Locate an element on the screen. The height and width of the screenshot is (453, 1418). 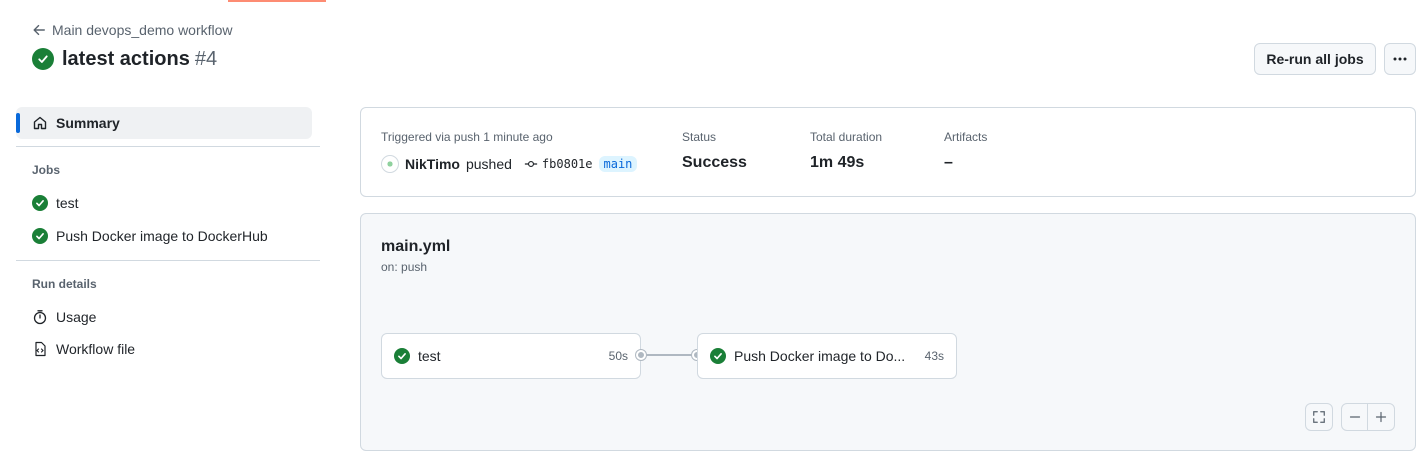
graph-job-push-docker: Push Docker image to Do... 43s is located at coordinates (827, 356).